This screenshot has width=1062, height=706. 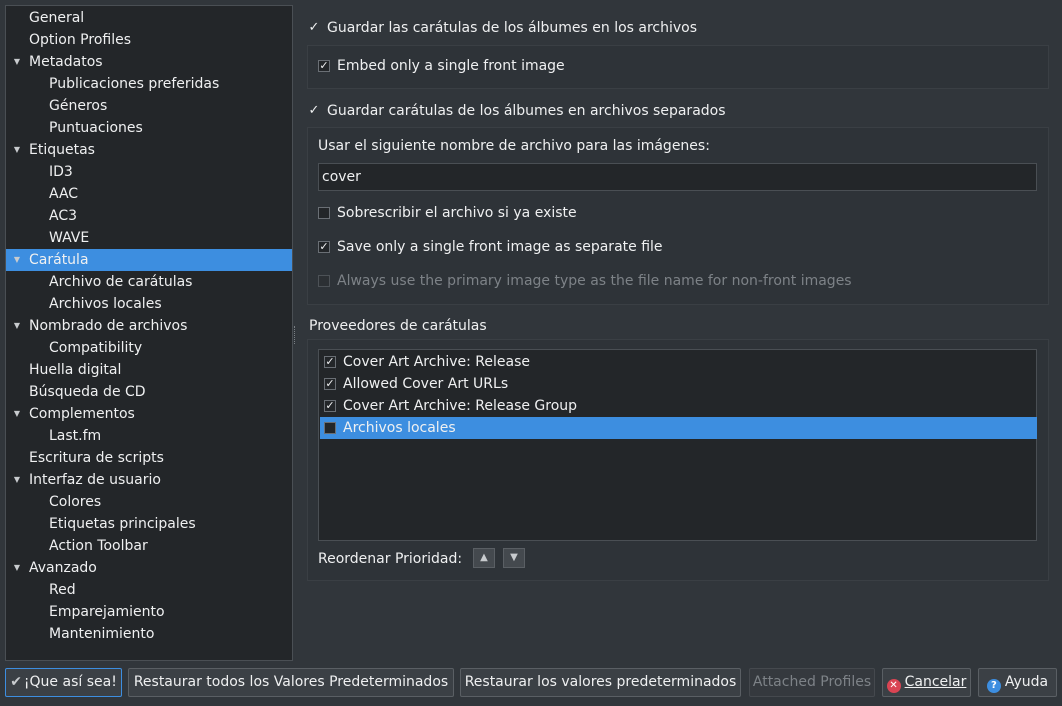 What do you see at coordinates (66, 62) in the screenshot?
I see `sidebar-item-label: Metadatos` at bounding box center [66, 62].